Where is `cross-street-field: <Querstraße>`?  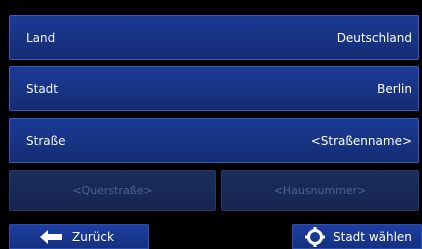 cross-street-field: <Querstraße> is located at coordinates (112, 190).